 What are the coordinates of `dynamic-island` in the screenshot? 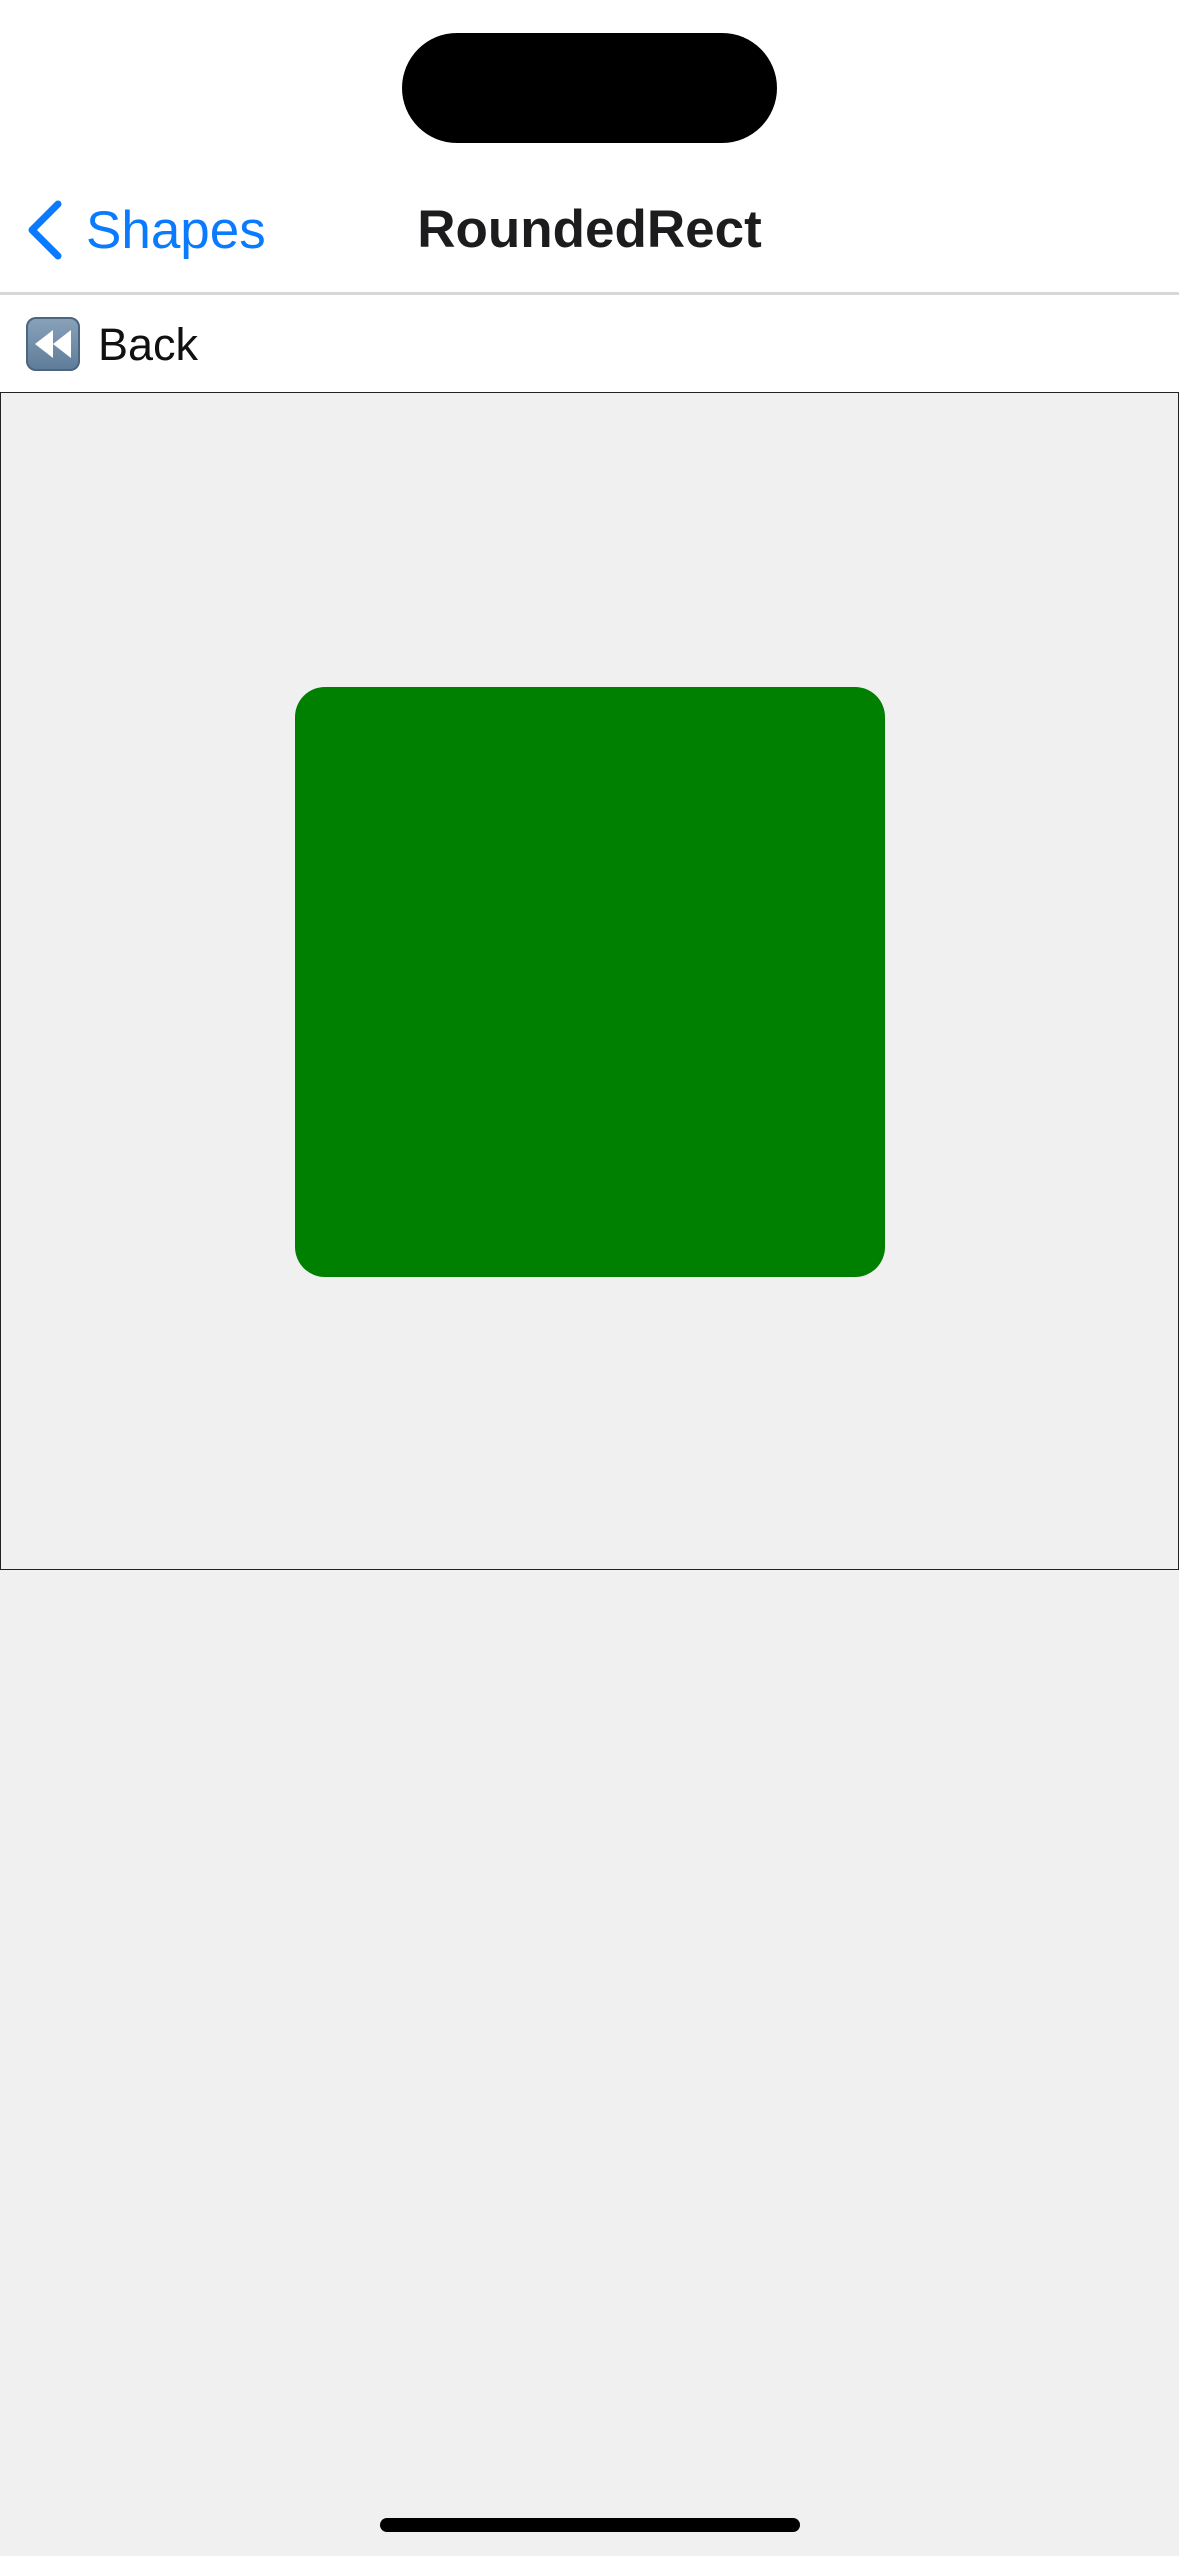 It's located at (589, 88).